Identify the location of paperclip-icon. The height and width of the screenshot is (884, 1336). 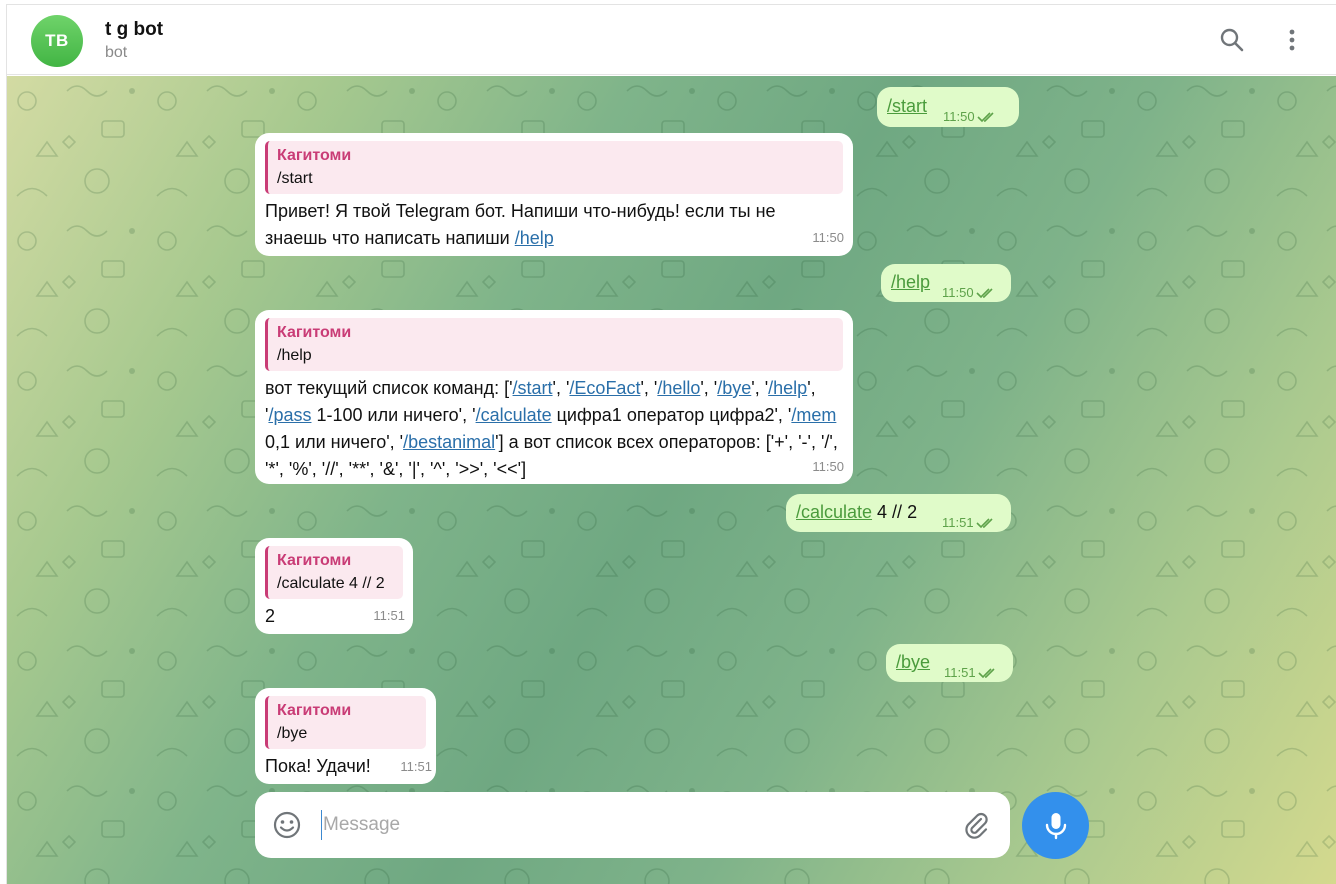
(976, 825).